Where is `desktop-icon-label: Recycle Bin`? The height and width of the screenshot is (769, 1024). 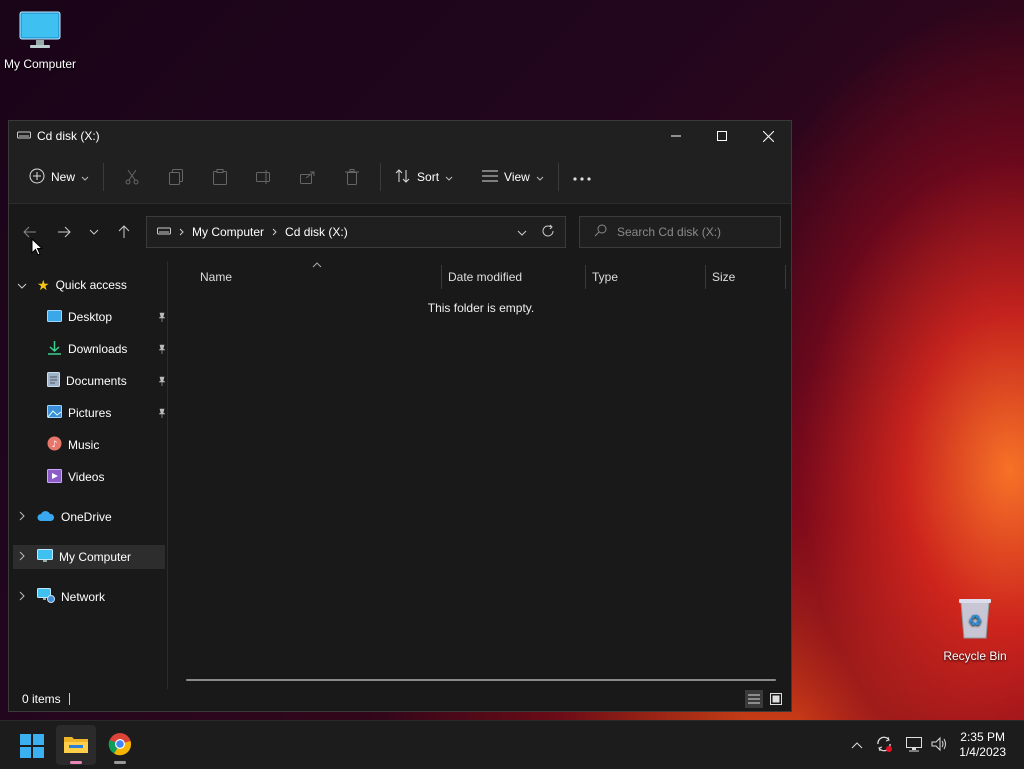
desktop-icon-label: Recycle Bin is located at coordinates (975, 656).